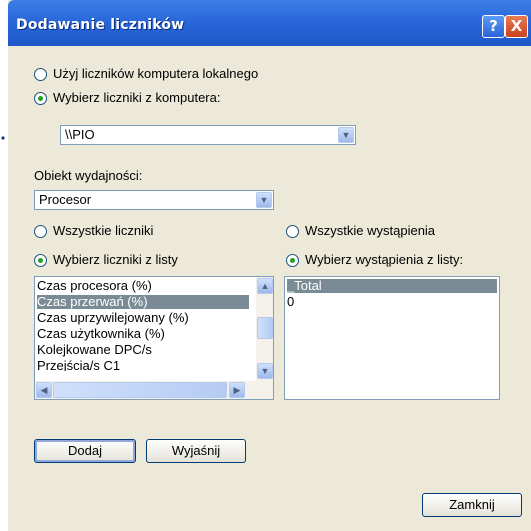 The image size is (531, 531). Describe the element at coordinates (265, 328) in the screenshot. I see `vertical-scroll-thumb` at that location.